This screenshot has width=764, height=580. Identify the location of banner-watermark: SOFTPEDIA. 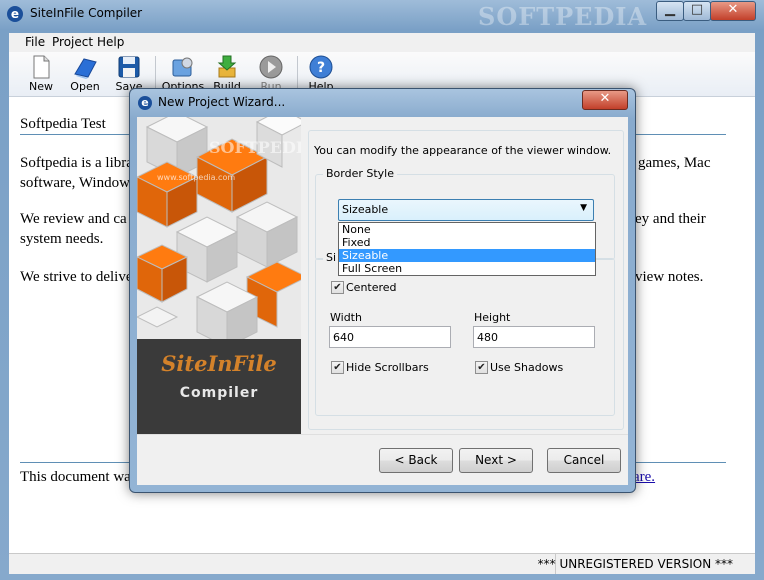
(255, 147).